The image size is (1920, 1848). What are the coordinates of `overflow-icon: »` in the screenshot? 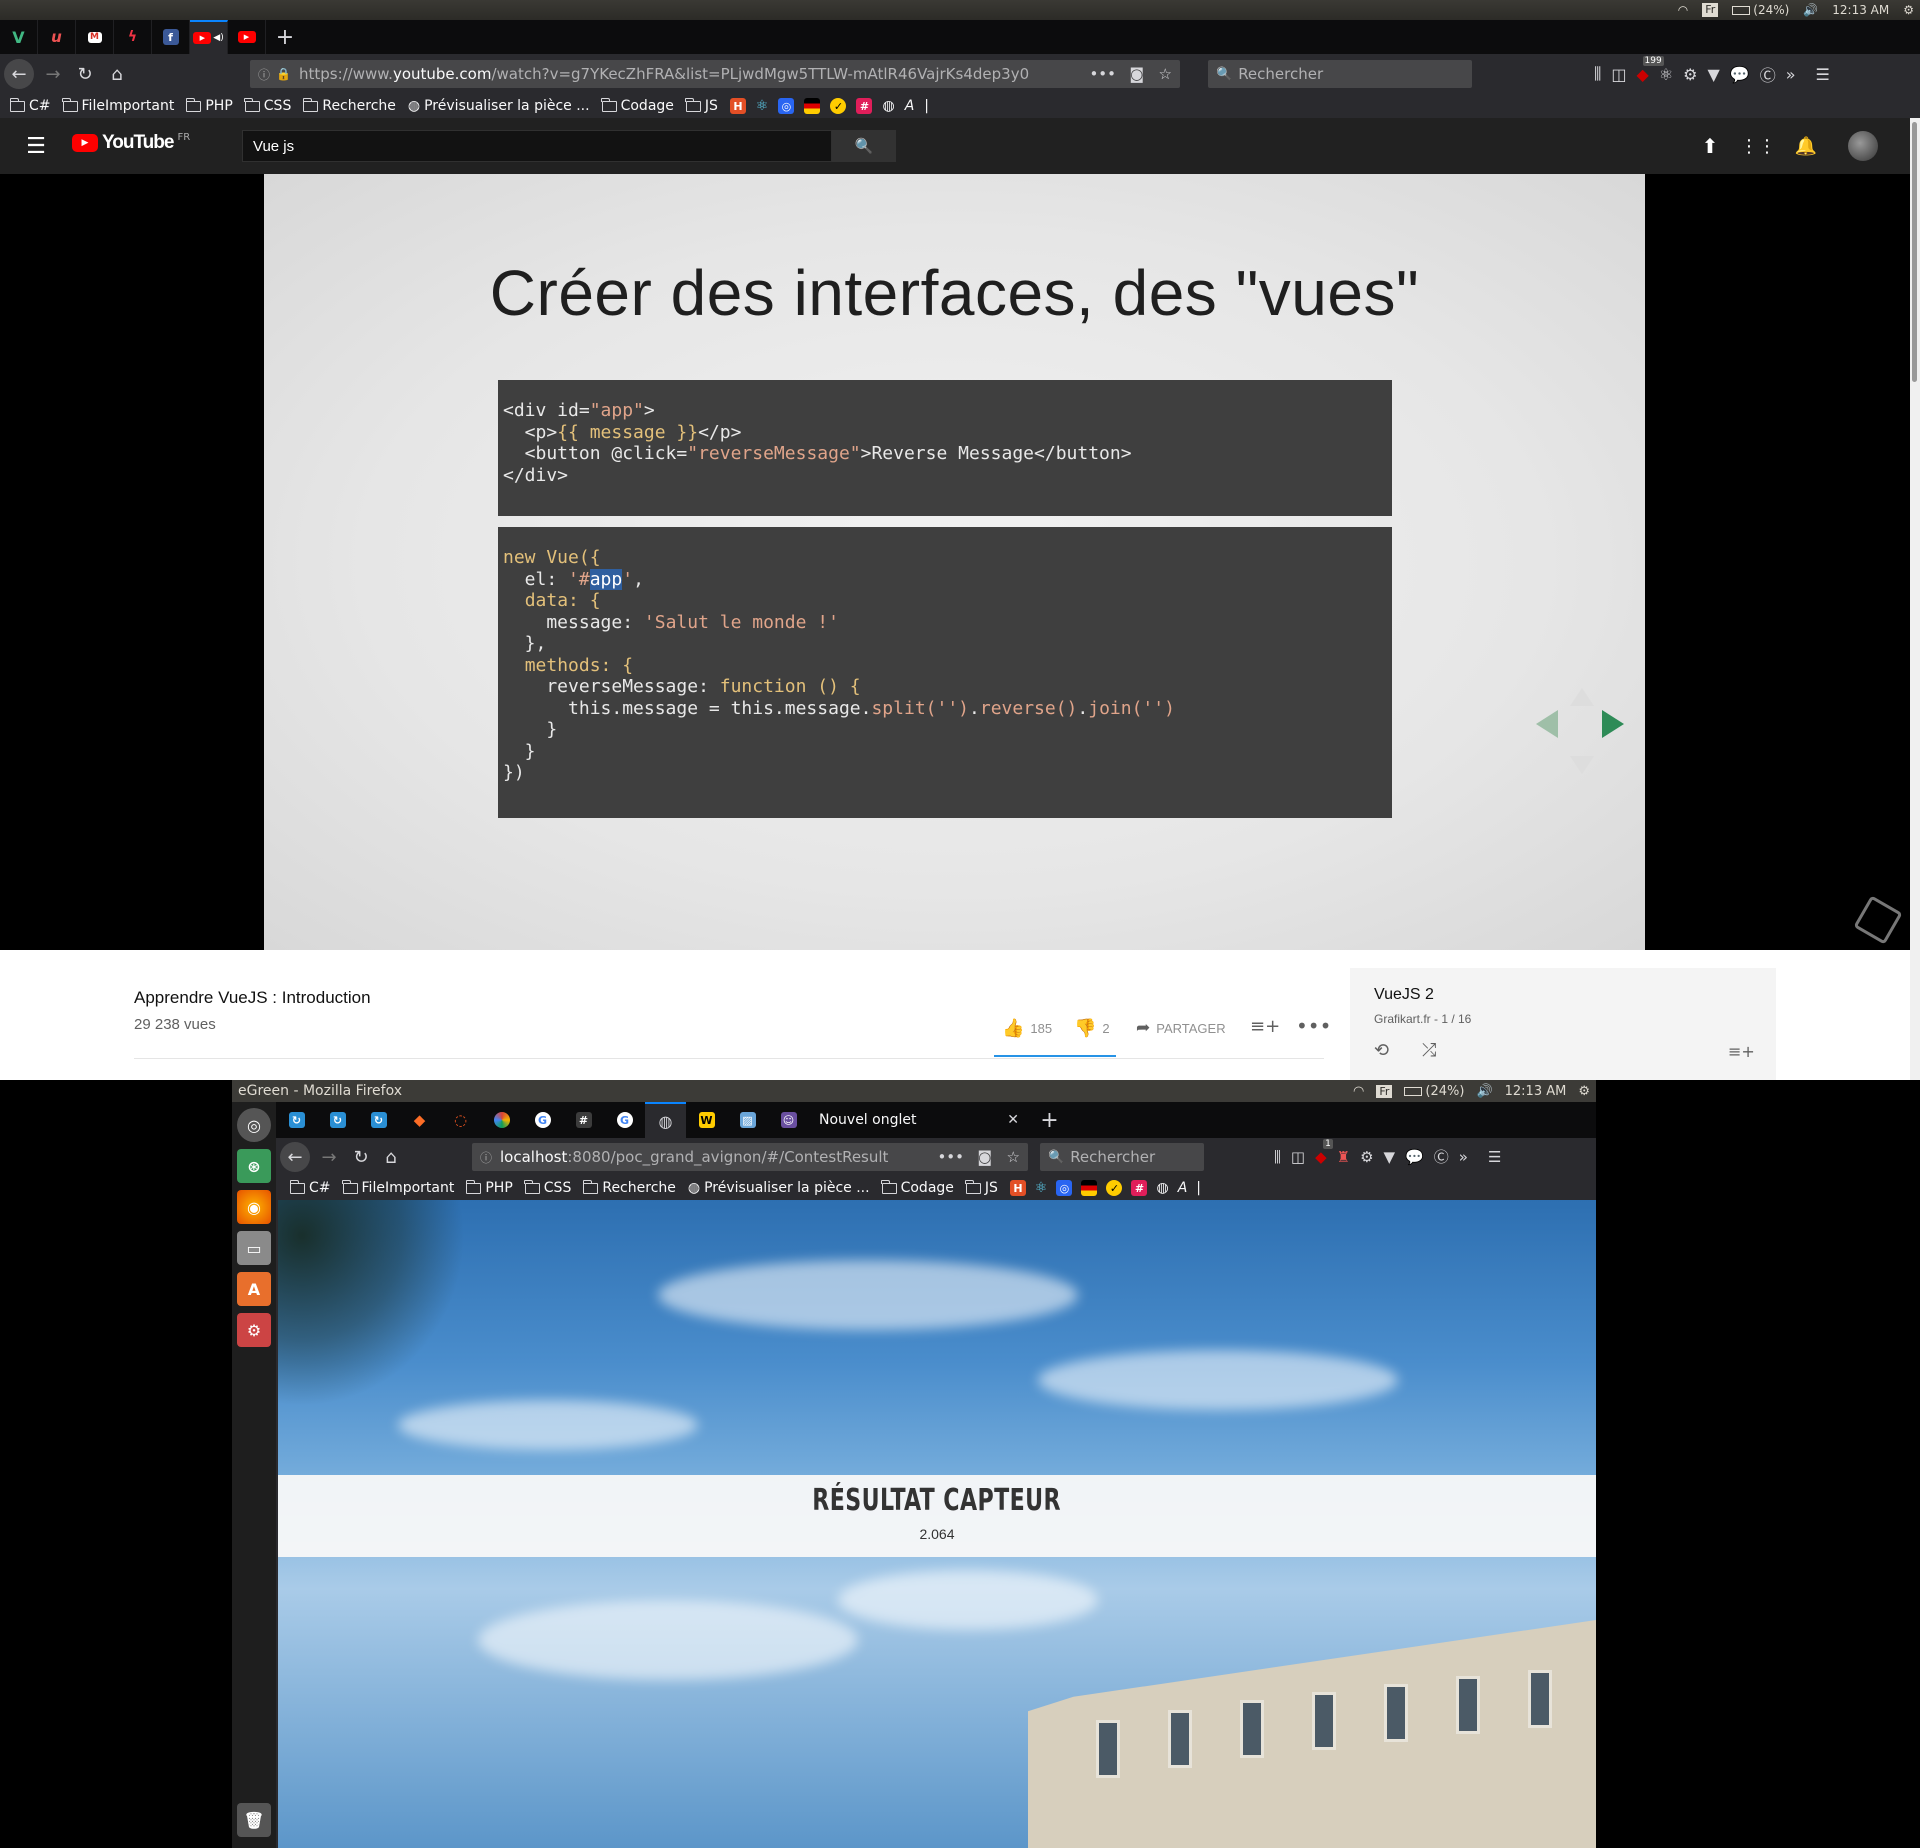 It's located at (1463, 1157).